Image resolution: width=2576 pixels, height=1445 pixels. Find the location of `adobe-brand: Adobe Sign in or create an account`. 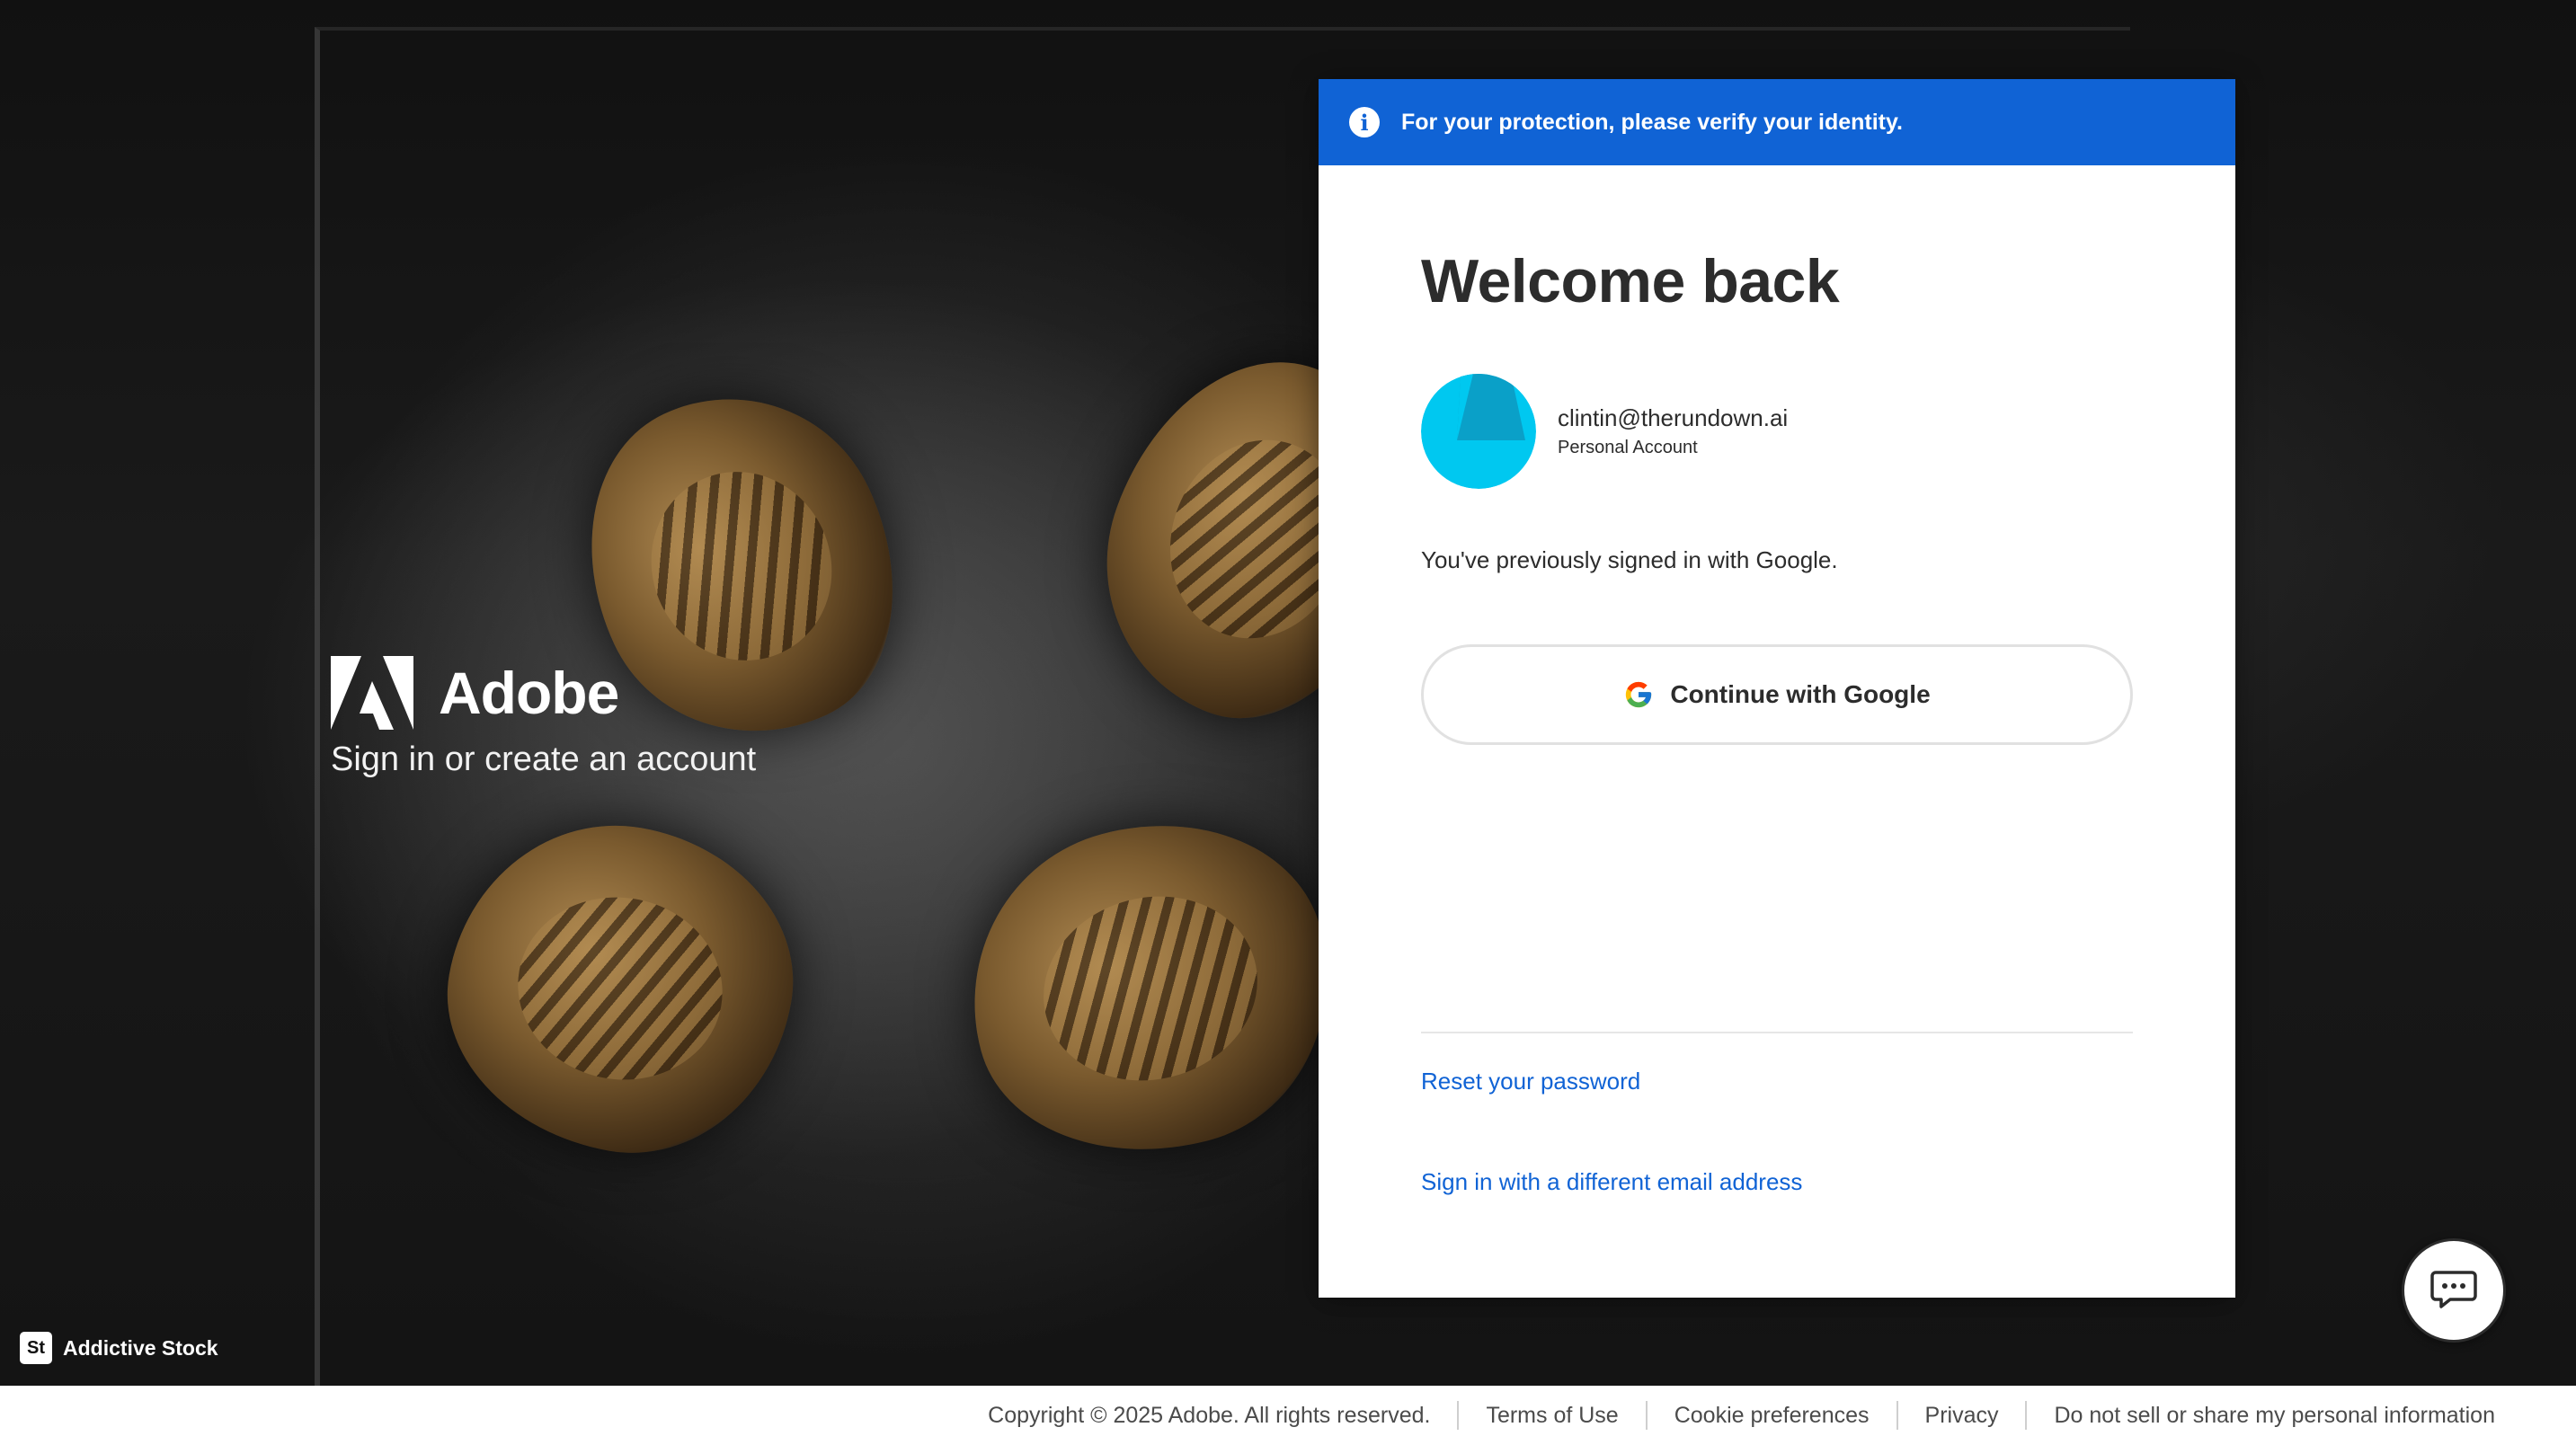

adobe-brand: Adobe Sign in or create an account is located at coordinates (543, 717).